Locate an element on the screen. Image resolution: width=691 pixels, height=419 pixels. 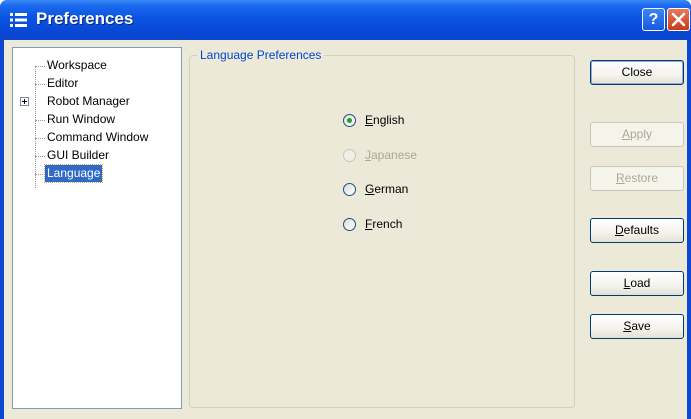
button-label: Close is located at coordinates (637, 72).